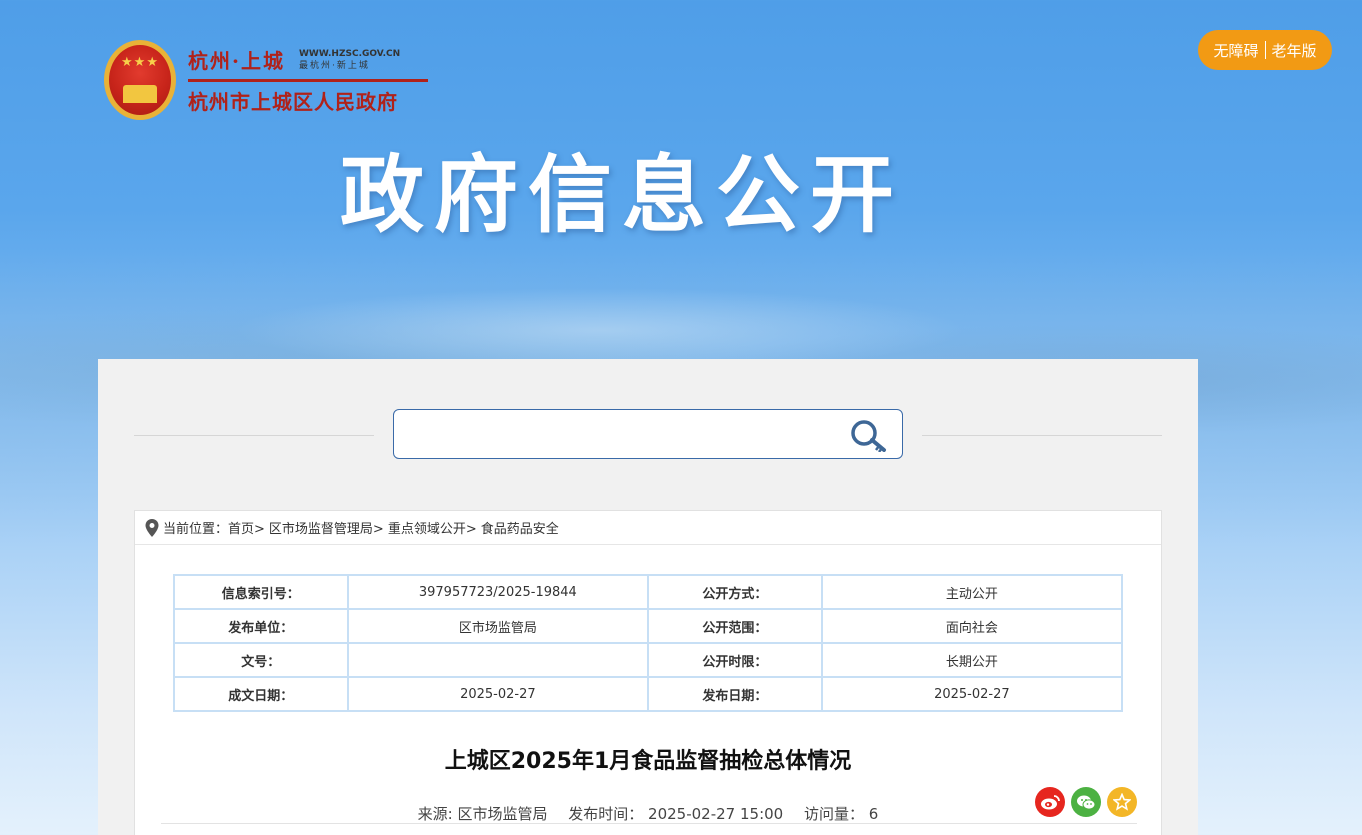 The width and height of the screenshot is (1362, 835). Describe the element at coordinates (972, 592) in the screenshot. I see `meta-value: 主动公开` at that location.